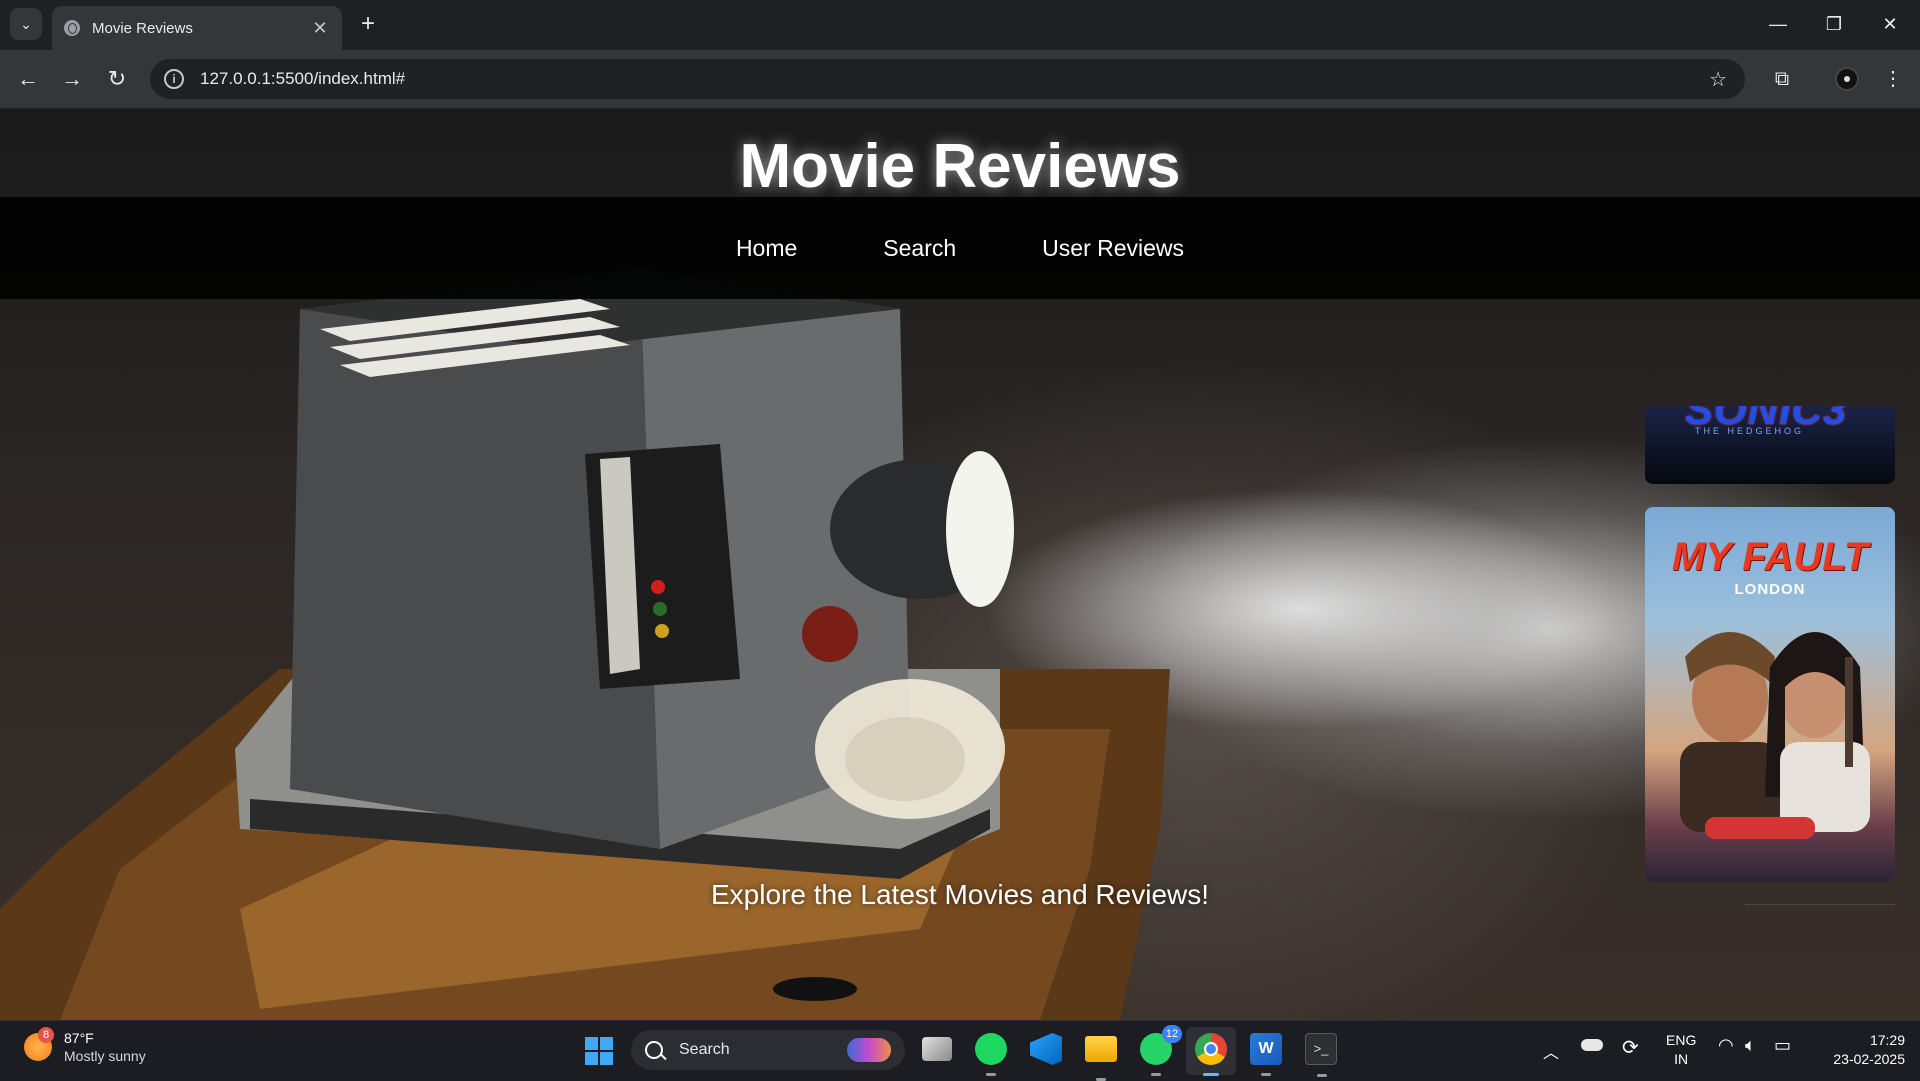  I want to click on show-hidden-icons-chevron-icon: ︿, so click(1551, 1051).